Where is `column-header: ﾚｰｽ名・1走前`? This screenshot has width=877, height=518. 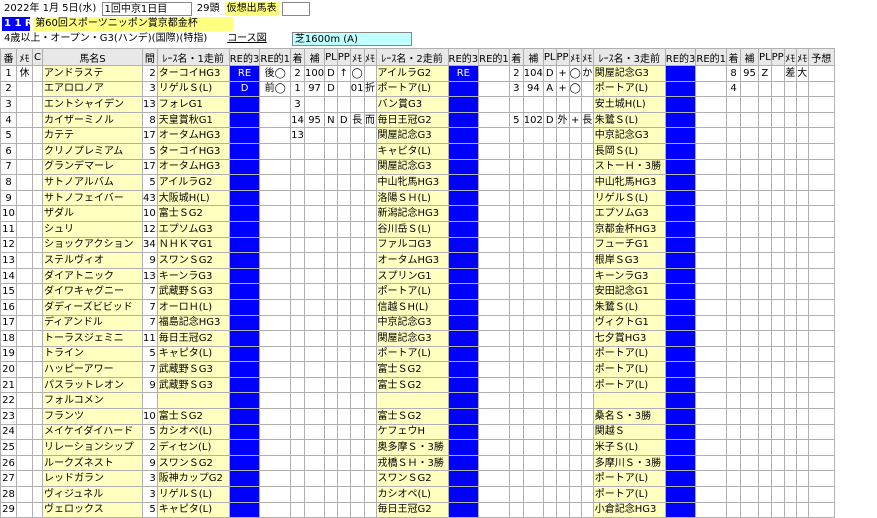
column-header: ﾚｰｽ名・1走前 is located at coordinates (193, 57).